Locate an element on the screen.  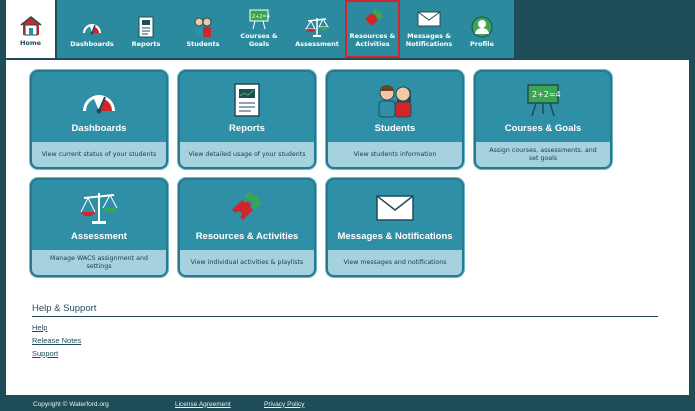
nav-assessment: Assessment is located at coordinates (317, 29).